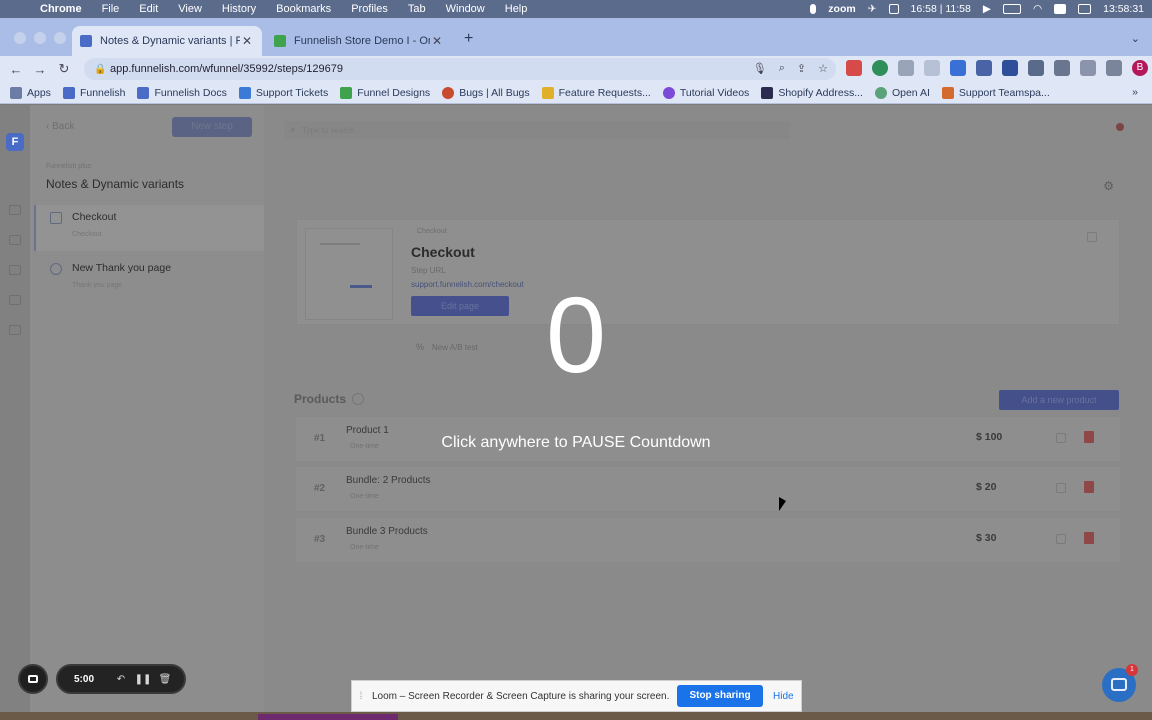 Image resolution: width=1152 pixels, height=720 pixels. What do you see at coordinates (823, 68) in the screenshot?
I see `bookmark-star-icon: ☆` at bounding box center [823, 68].